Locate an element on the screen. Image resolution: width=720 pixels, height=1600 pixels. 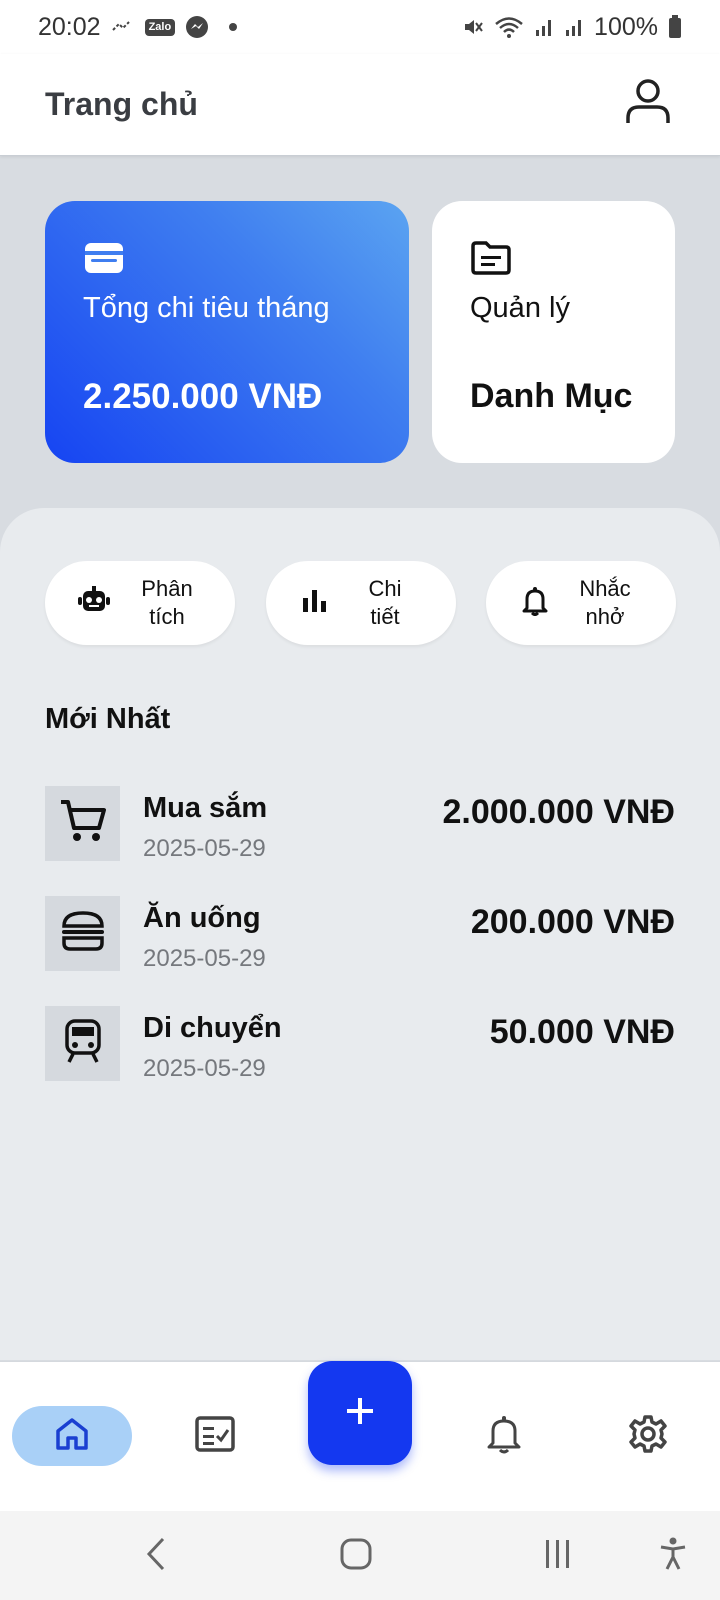
home-square-icon is located at coordinates (356, 1556).